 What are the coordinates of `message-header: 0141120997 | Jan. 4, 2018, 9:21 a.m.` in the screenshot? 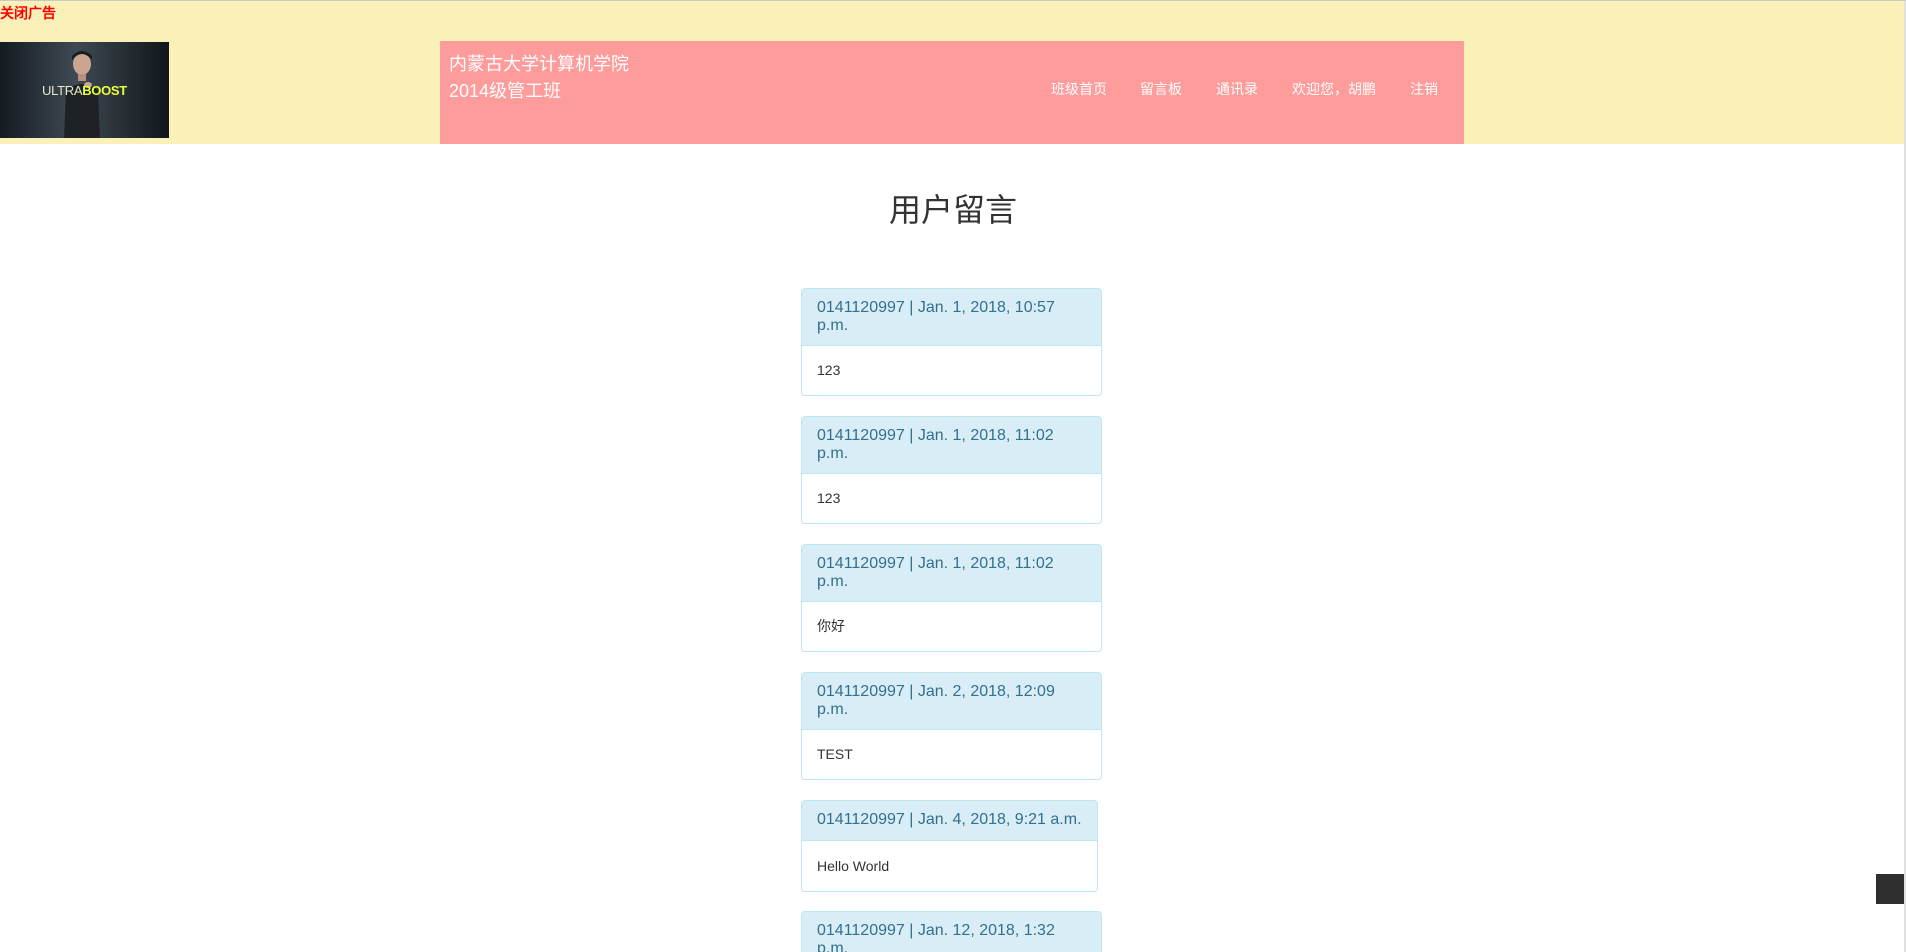 It's located at (949, 821).